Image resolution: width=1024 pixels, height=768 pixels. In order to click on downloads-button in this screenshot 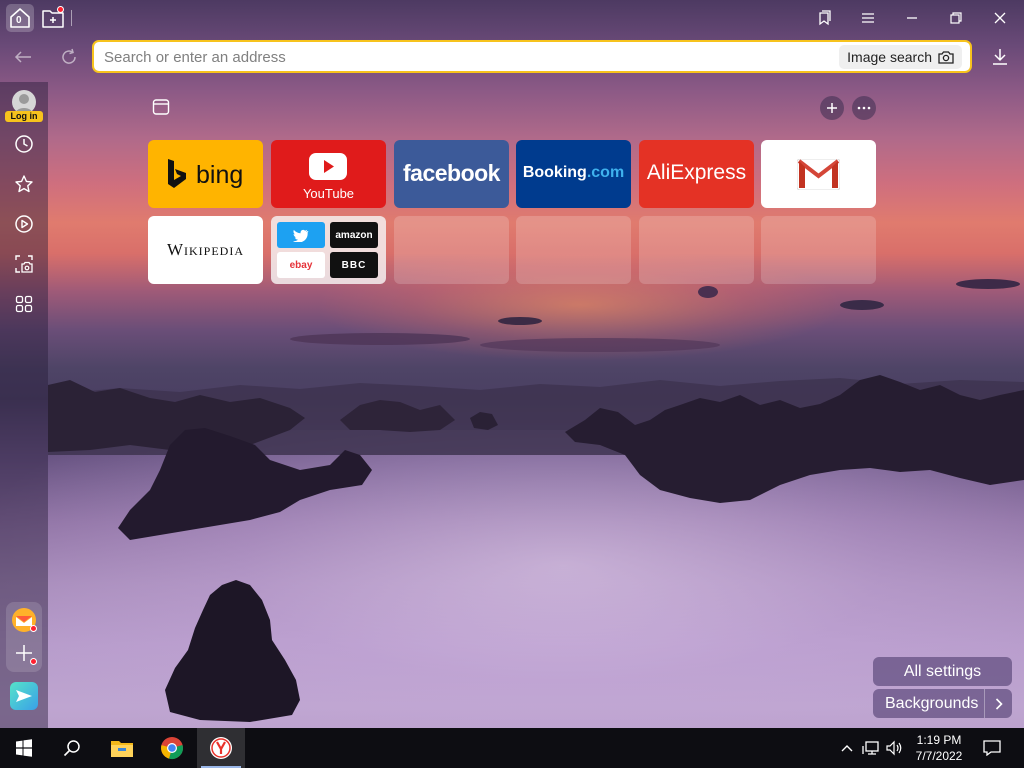, I will do `click(1000, 57)`.